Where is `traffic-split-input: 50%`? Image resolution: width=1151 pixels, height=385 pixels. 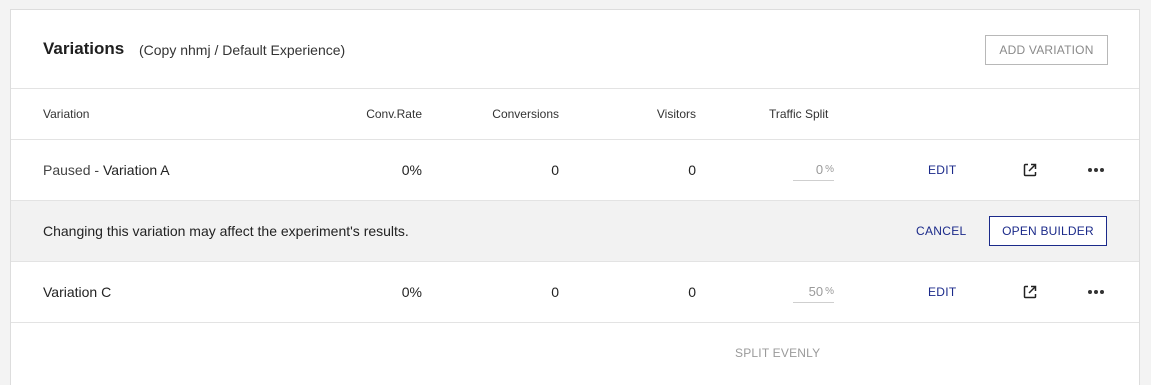 traffic-split-input: 50% is located at coordinates (813, 292).